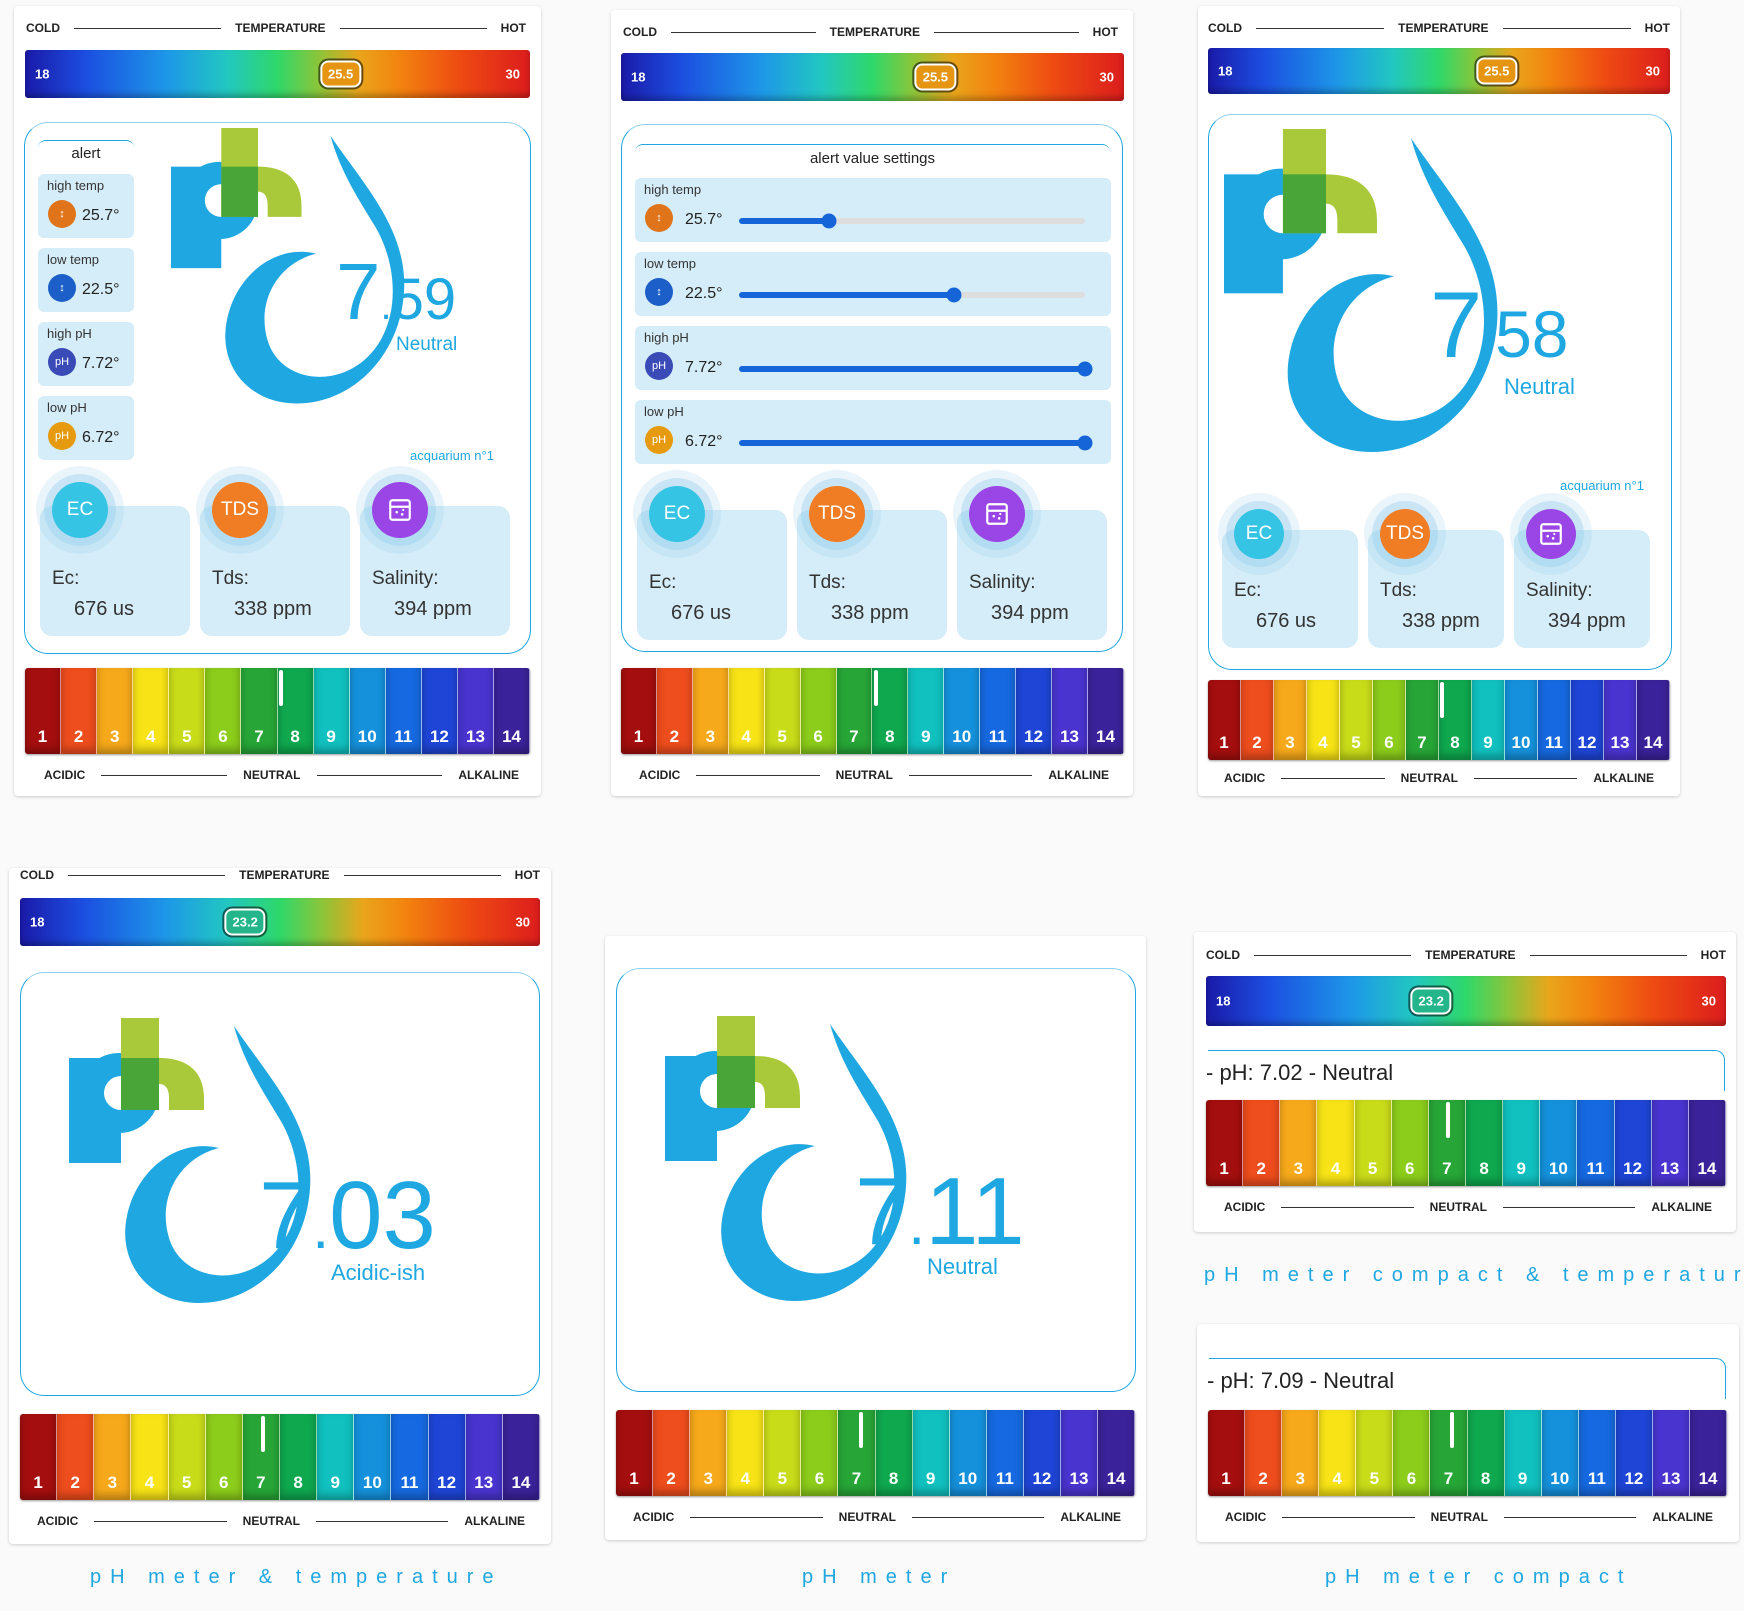 The height and width of the screenshot is (1611, 1744). I want to click on caption-meter: pH meter, so click(879, 1577).